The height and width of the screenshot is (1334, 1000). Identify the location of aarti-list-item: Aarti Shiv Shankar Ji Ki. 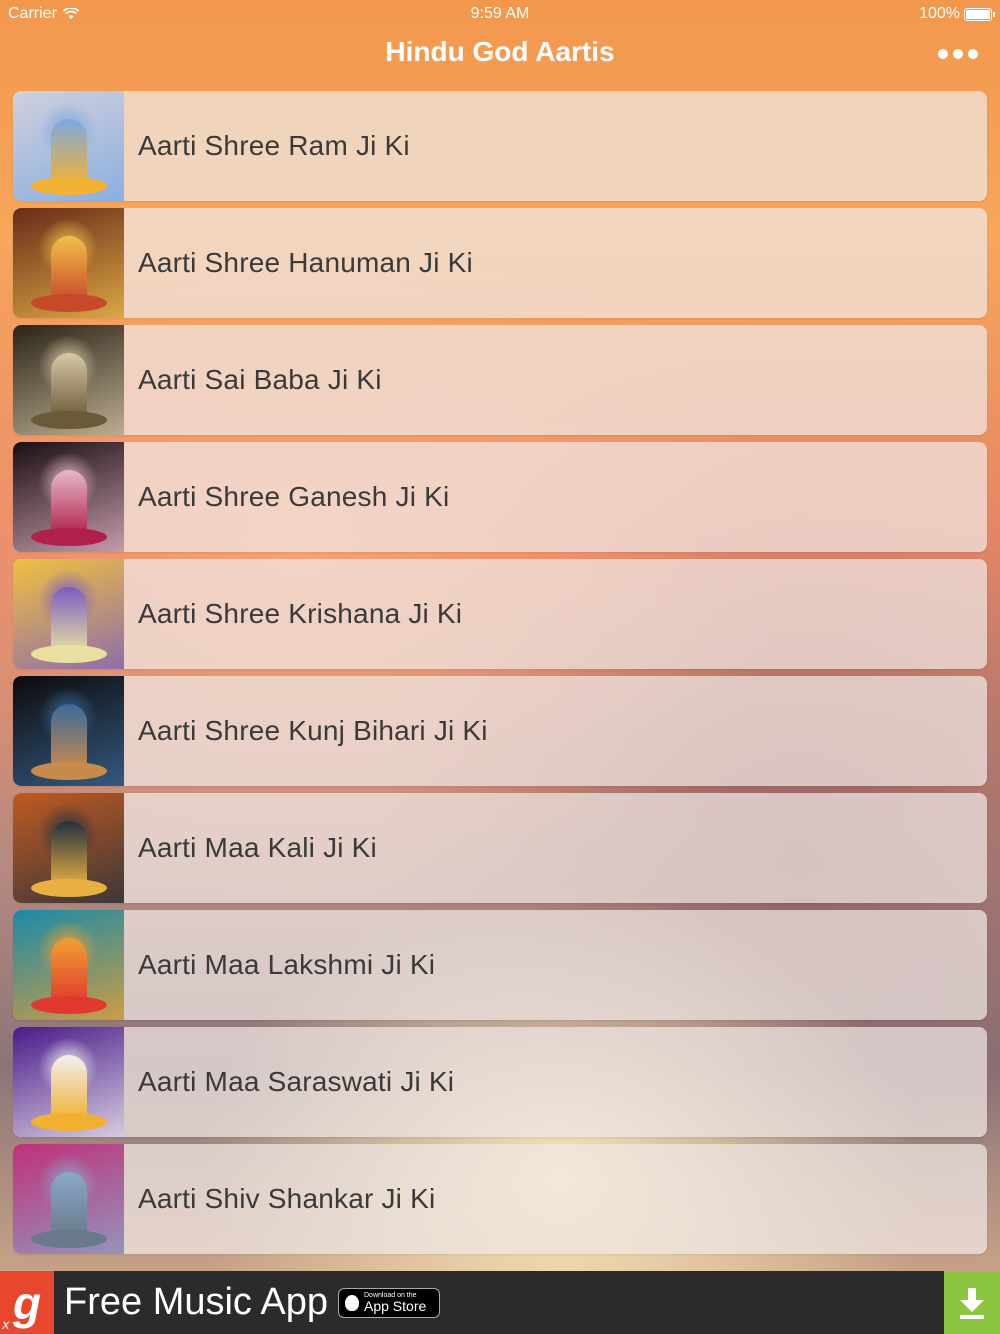
(500, 1199).